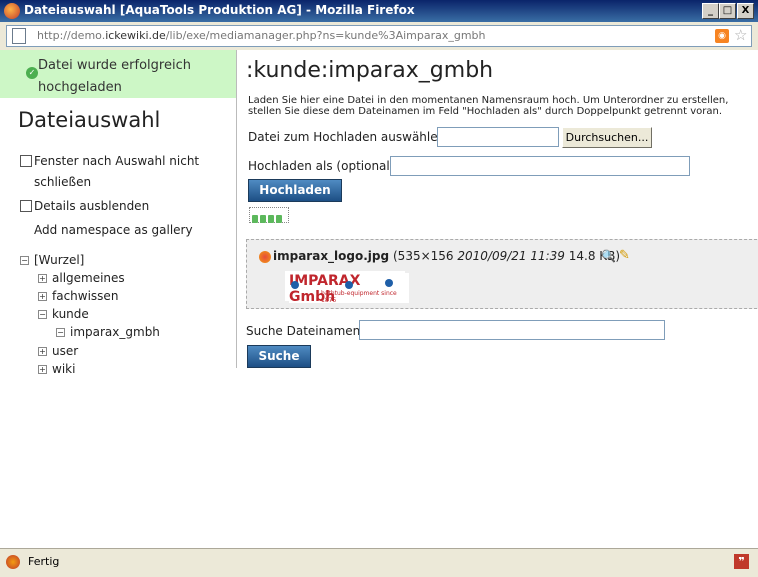 The width and height of the screenshot is (758, 577). What do you see at coordinates (269, 215) in the screenshot?
I see `upload-progress-icon` at bounding box center [269, 215].